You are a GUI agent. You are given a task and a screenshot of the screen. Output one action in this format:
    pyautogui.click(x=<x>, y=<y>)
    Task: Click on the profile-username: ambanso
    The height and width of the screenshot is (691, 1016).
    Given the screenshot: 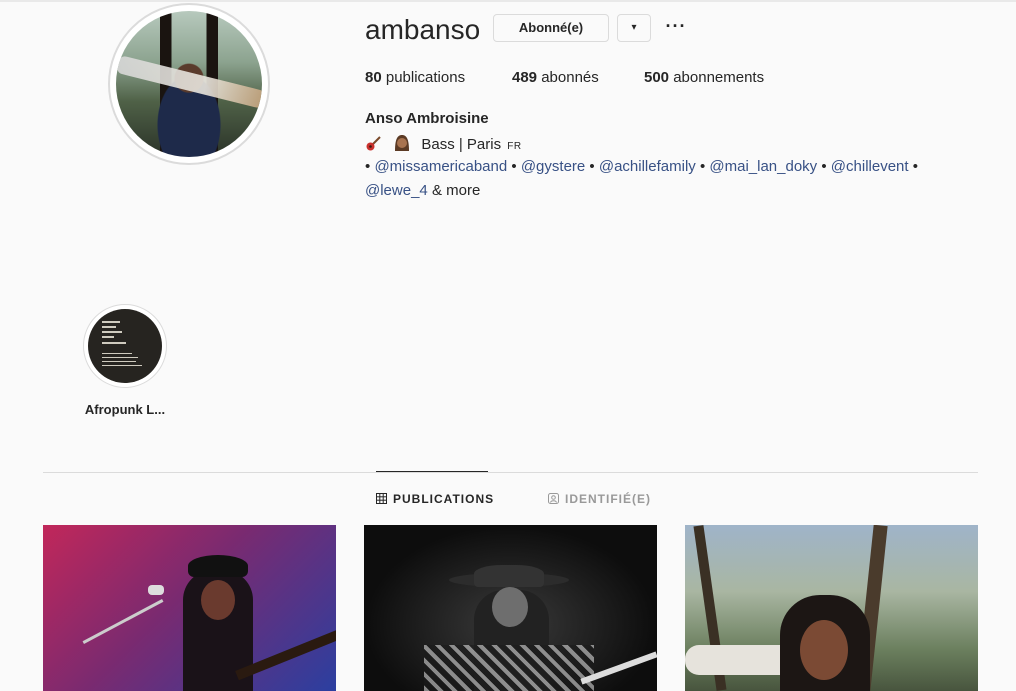 What is the action you would take?
    pyautogui.click(x=423, y=29)
    